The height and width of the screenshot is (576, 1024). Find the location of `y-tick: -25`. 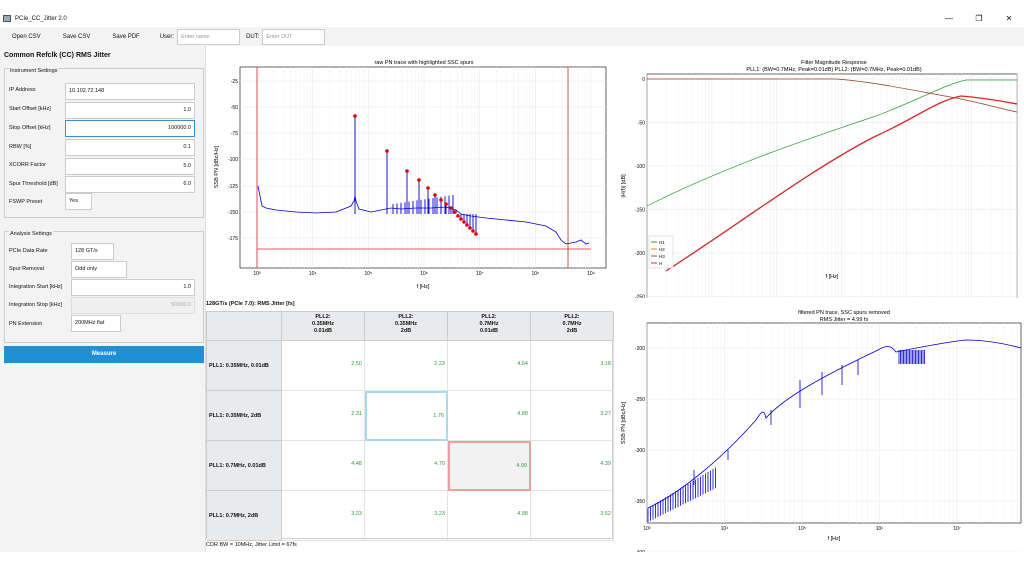

y-tick: -25 is located at coordinates (234, 82).